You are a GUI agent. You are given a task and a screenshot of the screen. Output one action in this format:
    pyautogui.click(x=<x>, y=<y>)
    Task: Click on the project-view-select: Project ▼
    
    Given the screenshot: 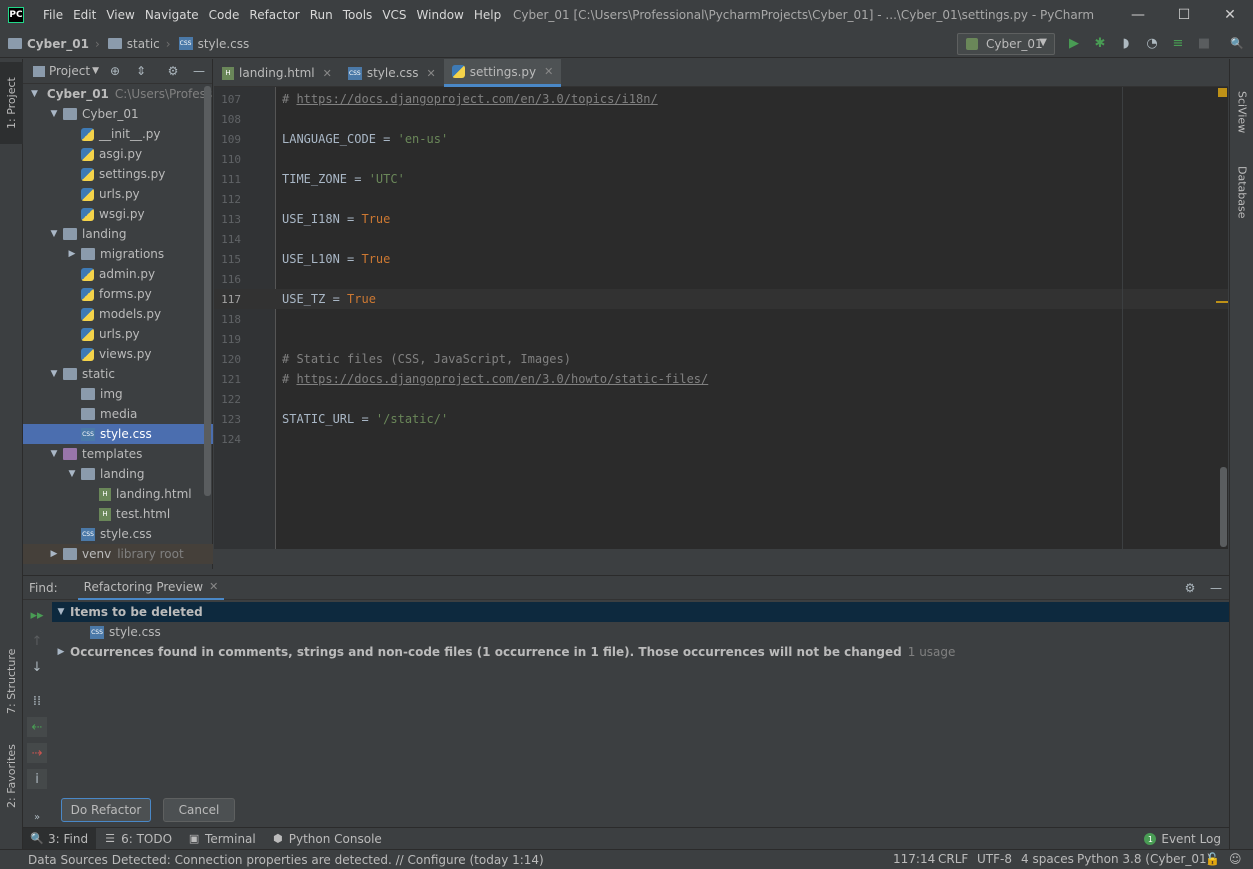 What is the action you would take?
    pyautogui.click(x=66, y=71)
    